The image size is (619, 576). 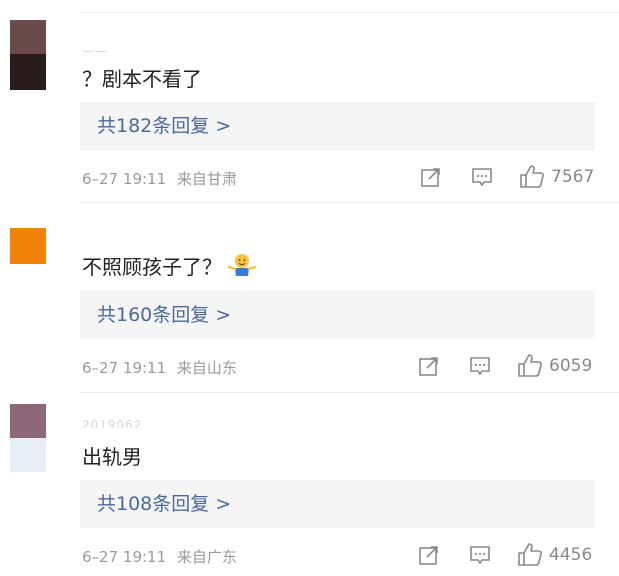 What do you see at coordinates (206, 179) in the screenshot?
I see `comment-location: 来自甘肃` at bounding box center [206, 179].